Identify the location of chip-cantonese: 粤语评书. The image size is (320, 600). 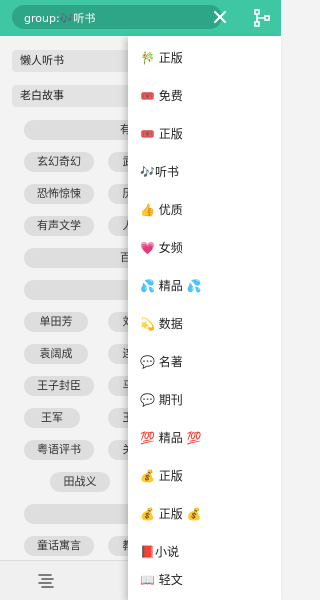
(59, 450).